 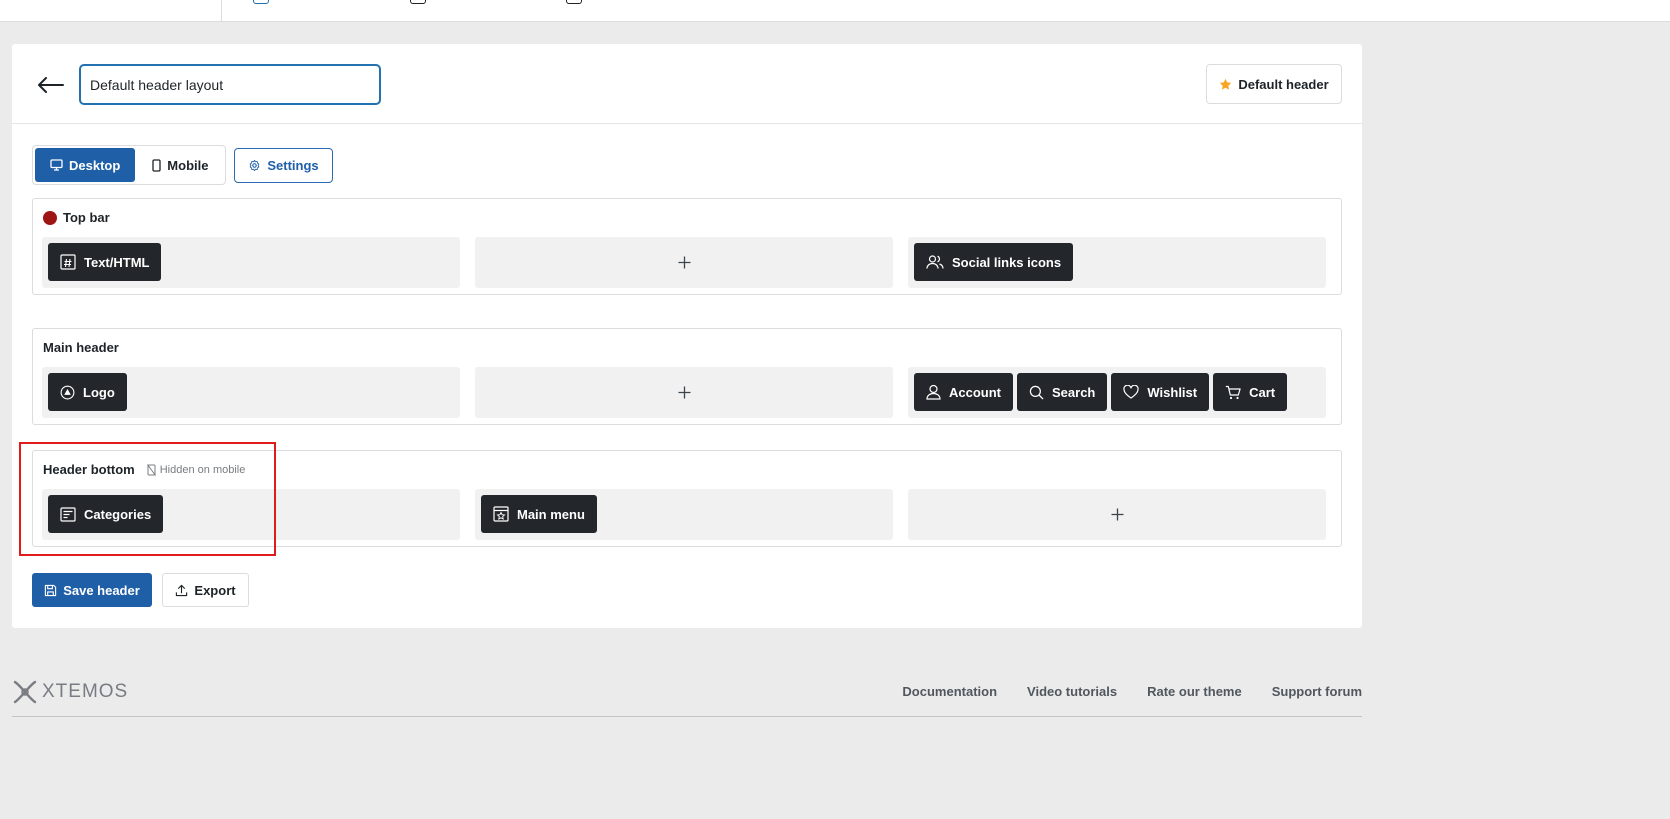 What do you see at coordinates (975, 392) in the screenshot?
I see `element-label: Account` at bounding box center [975, 392].